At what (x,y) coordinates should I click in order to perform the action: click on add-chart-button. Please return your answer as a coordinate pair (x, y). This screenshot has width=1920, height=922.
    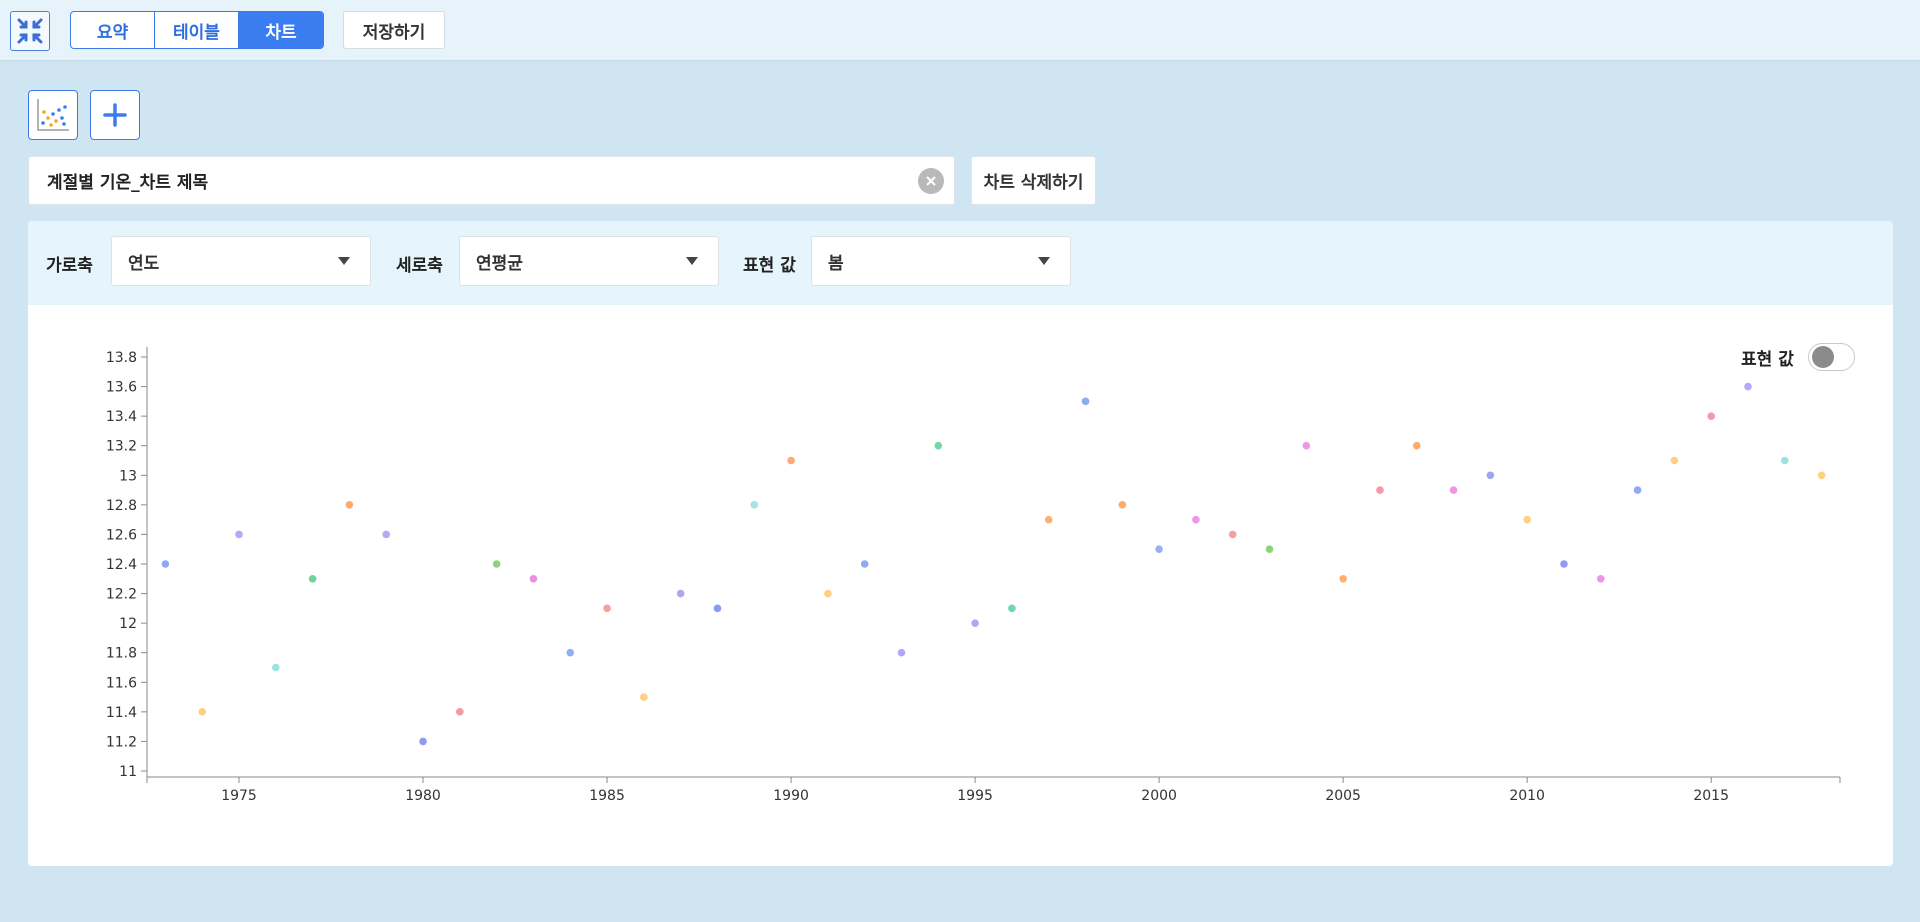
    Looking at the image, I should click on (115, 115).